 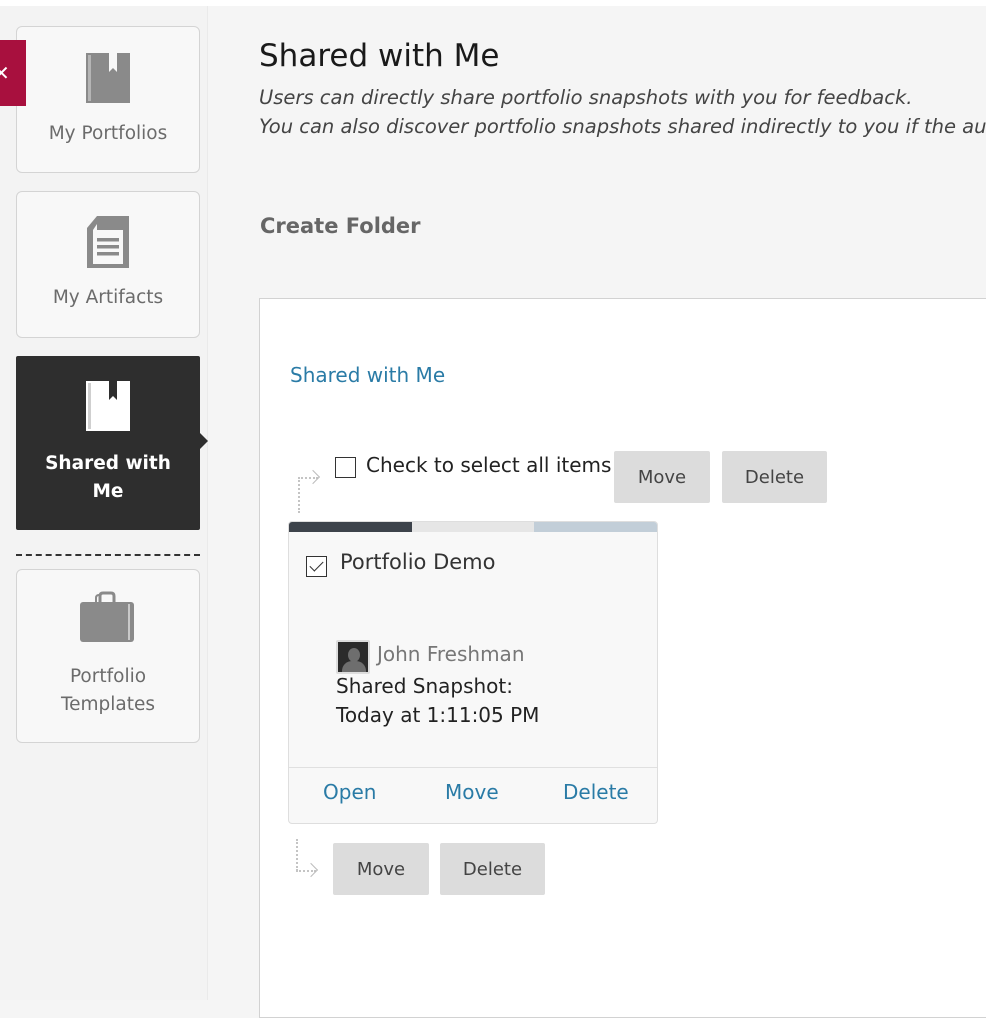 I want to click on document-icon, so click(x=108, y=242).